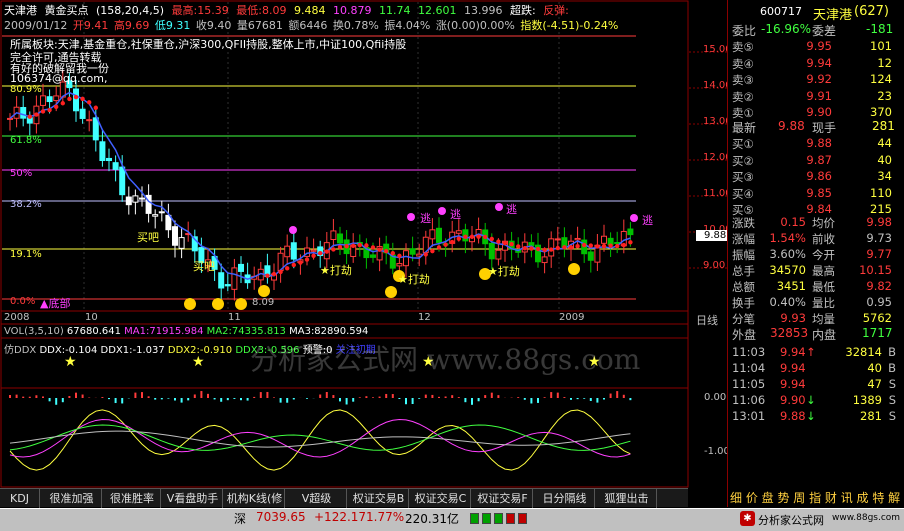 The height and width of the screenshot is (531, 904). What do you see at coordinates (317, 506) in the screenshot?
I see `indicator-tab: V超级MACD` at bounding box center [317, 506].